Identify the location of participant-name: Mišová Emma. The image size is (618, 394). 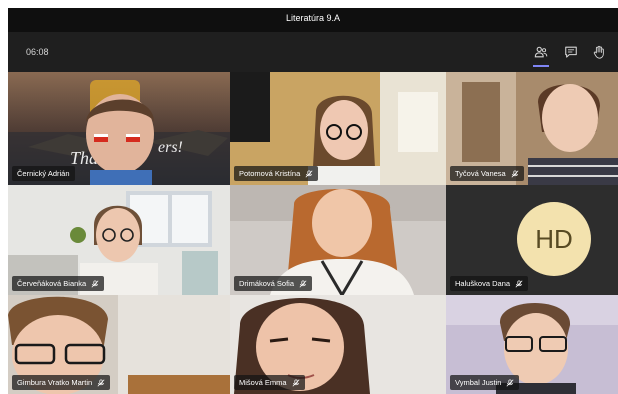
(263, 382).